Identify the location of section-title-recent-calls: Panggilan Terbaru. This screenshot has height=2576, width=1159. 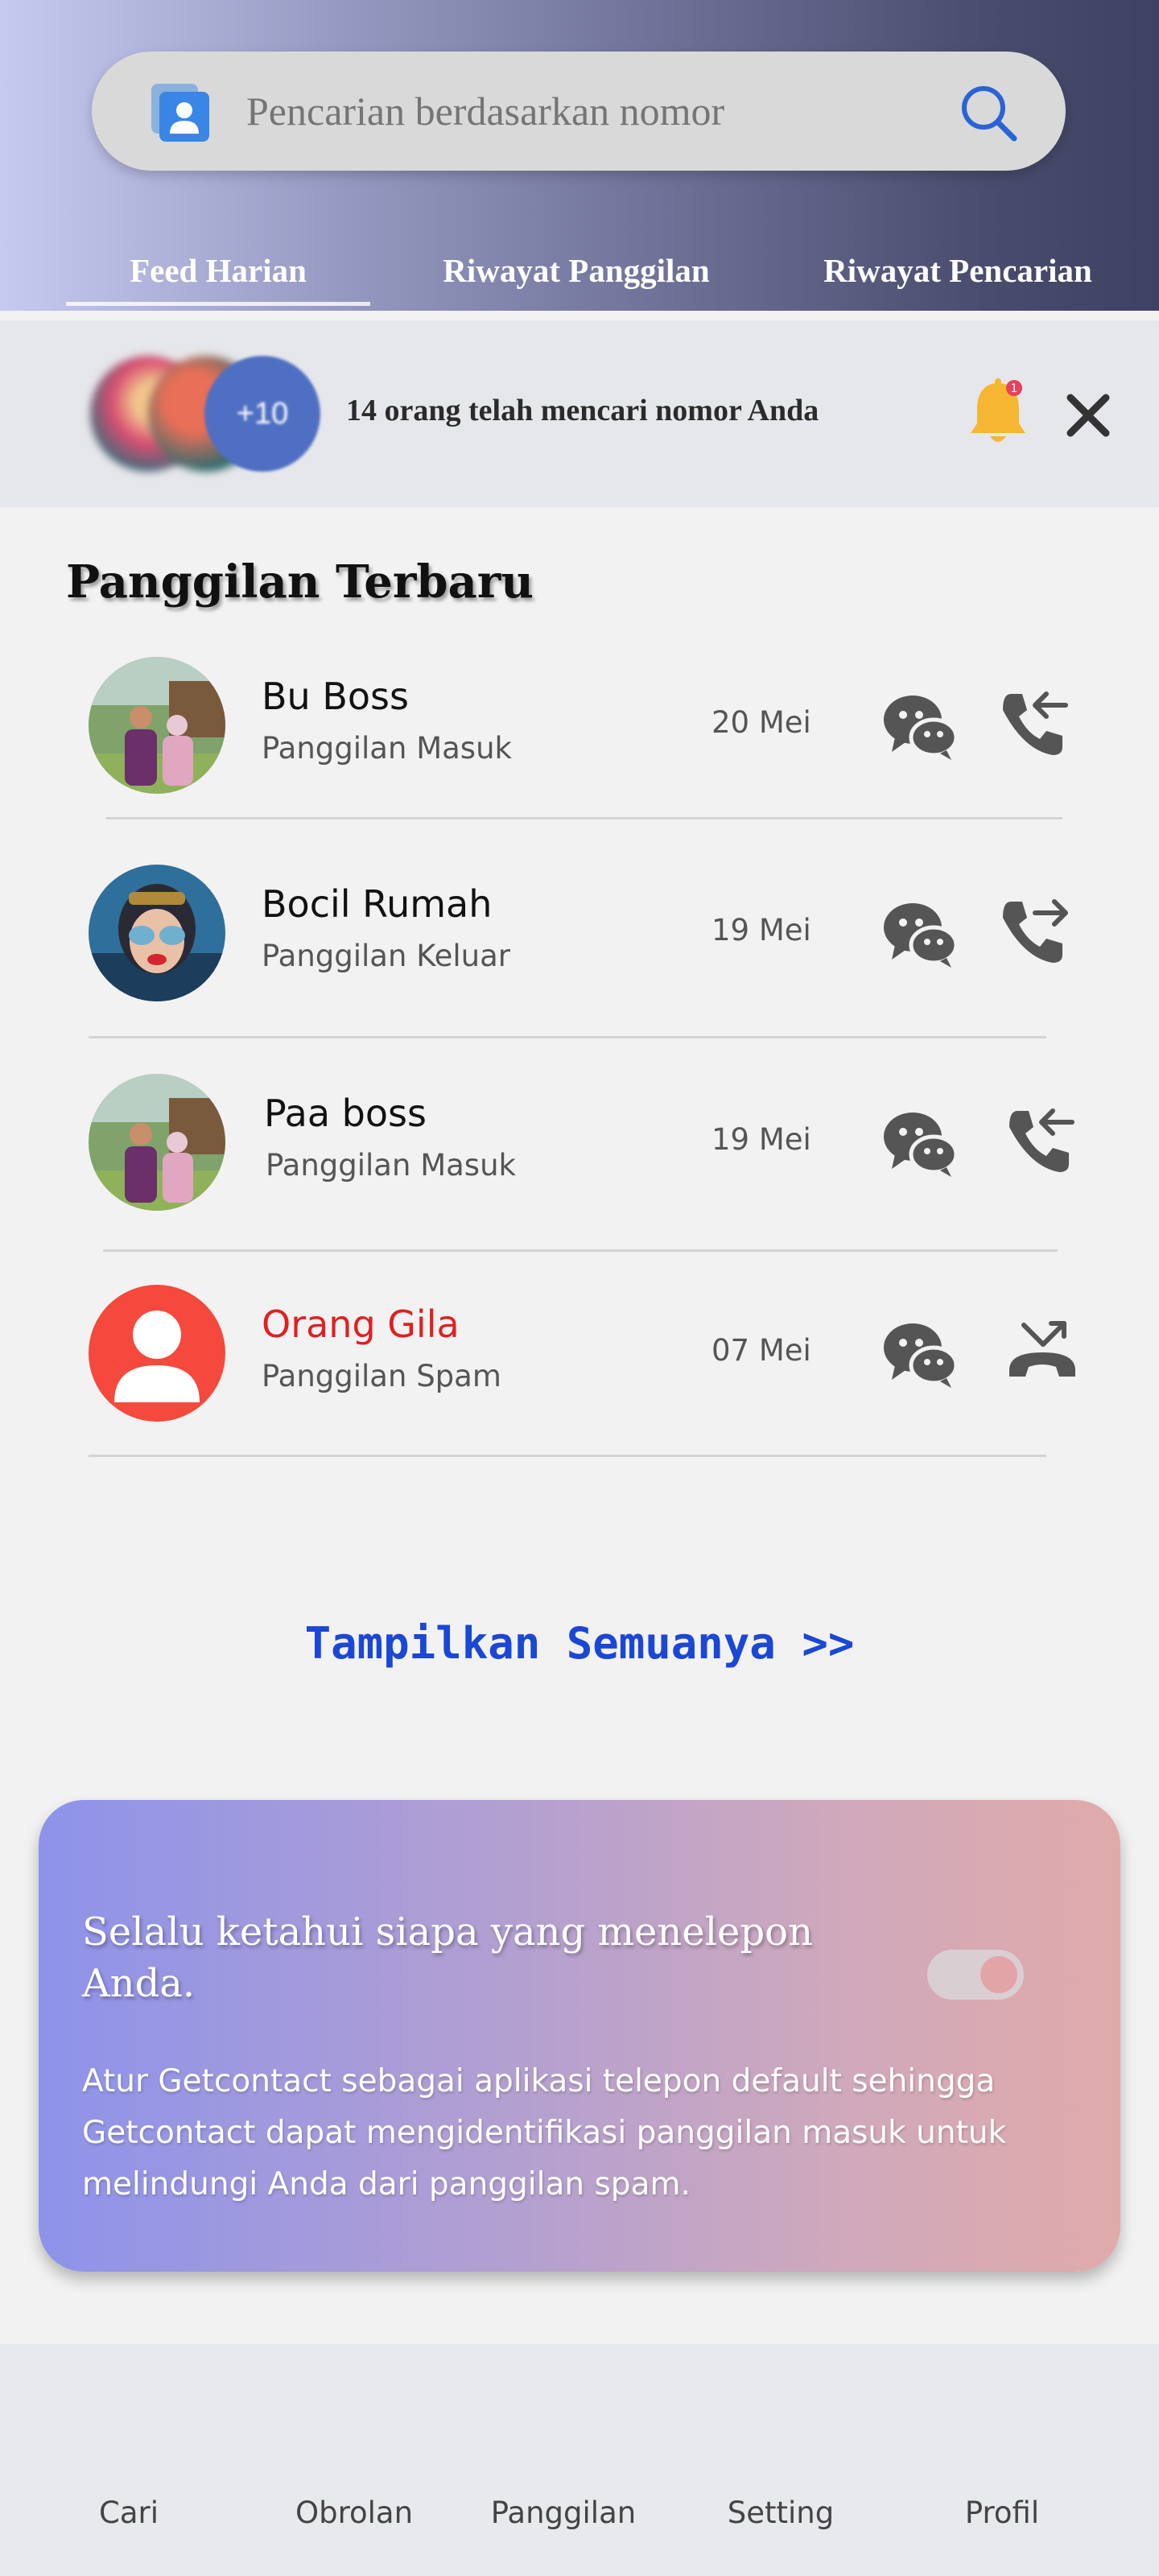
(300, 582).